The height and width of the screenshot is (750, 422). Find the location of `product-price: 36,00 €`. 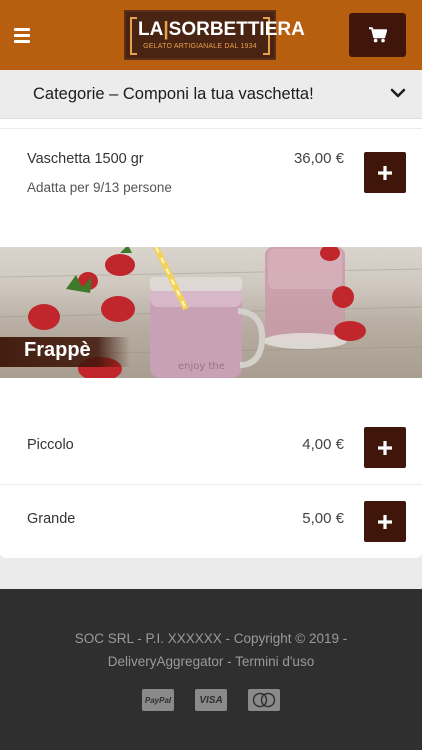

product-price: 36,00 € is located at coordinates (318, 158).